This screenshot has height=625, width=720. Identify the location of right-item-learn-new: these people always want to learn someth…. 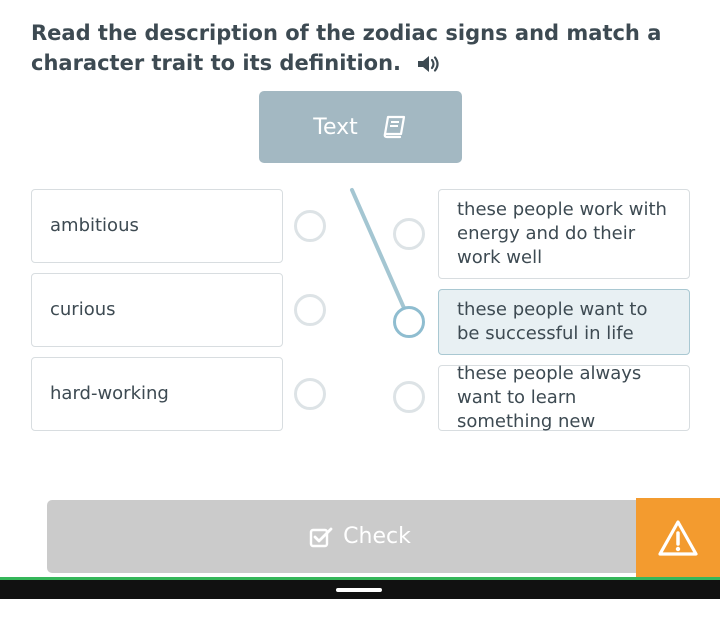
(564, 397).